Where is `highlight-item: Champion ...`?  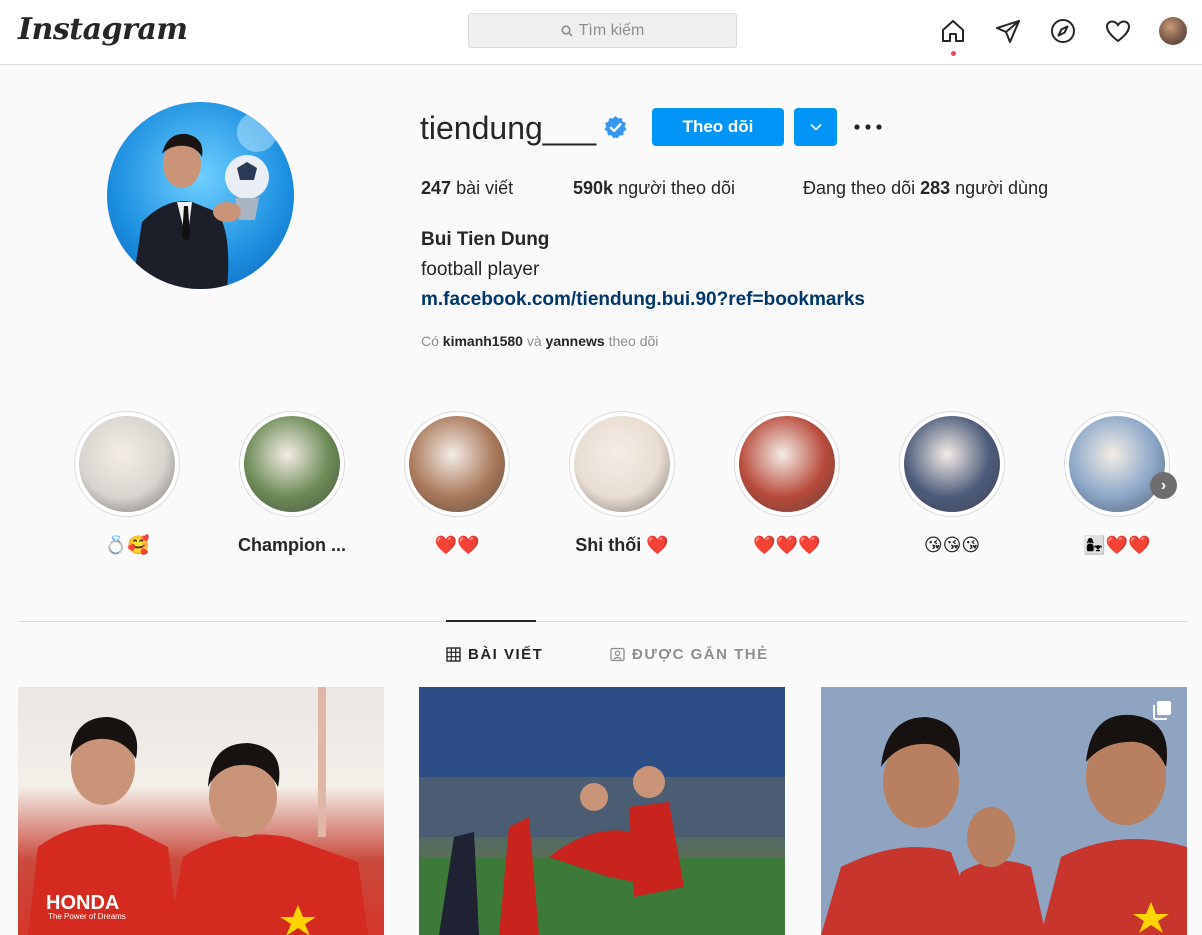
highlight-item: Champion ... is located at coordinates (292, 483).